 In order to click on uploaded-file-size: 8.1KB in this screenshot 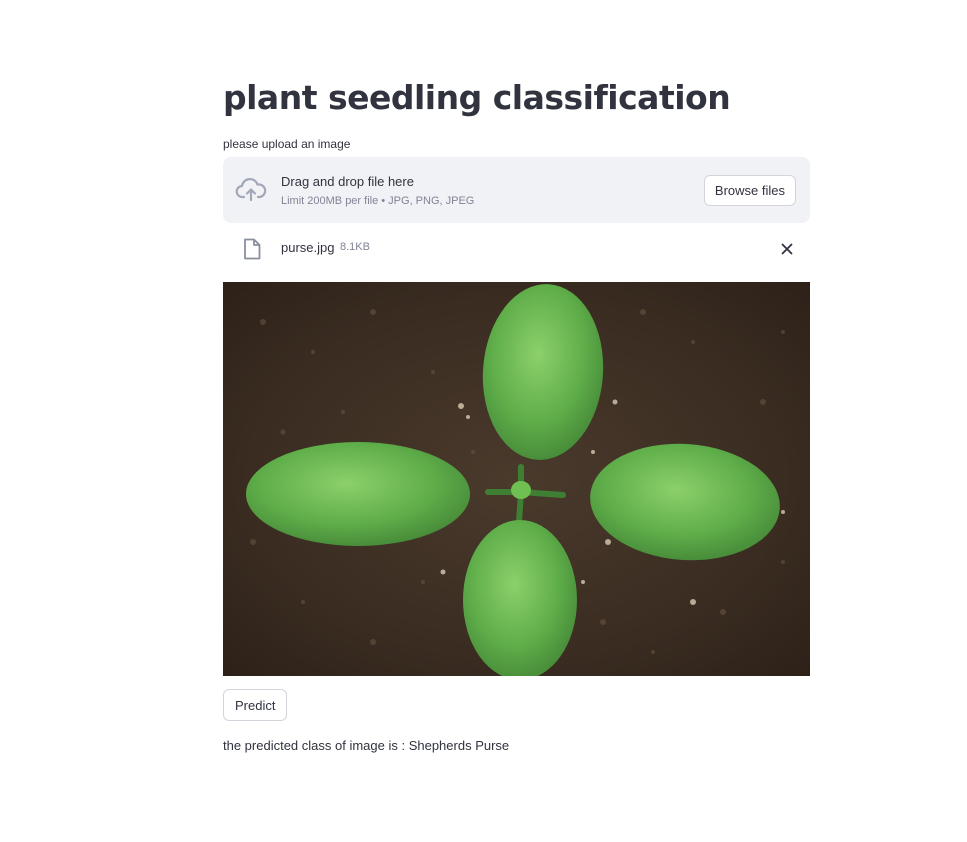, I will do `click(355, 247)`.